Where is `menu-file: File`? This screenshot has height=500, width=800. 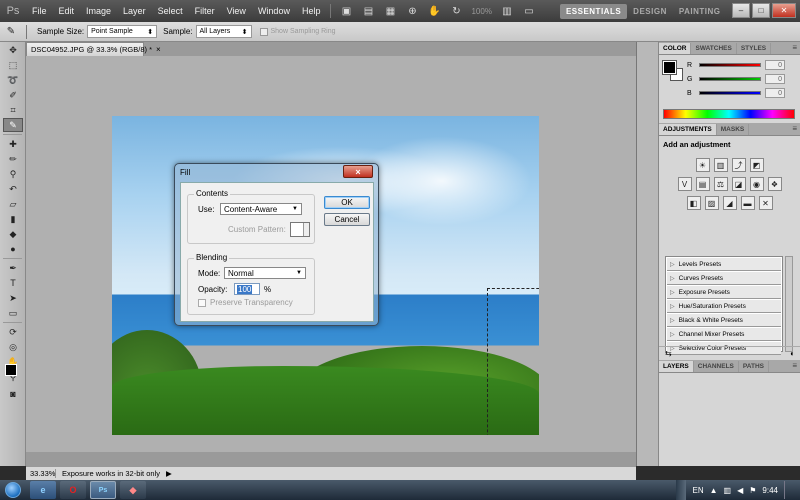 menu-file: File is located at coordinates (39, 11).